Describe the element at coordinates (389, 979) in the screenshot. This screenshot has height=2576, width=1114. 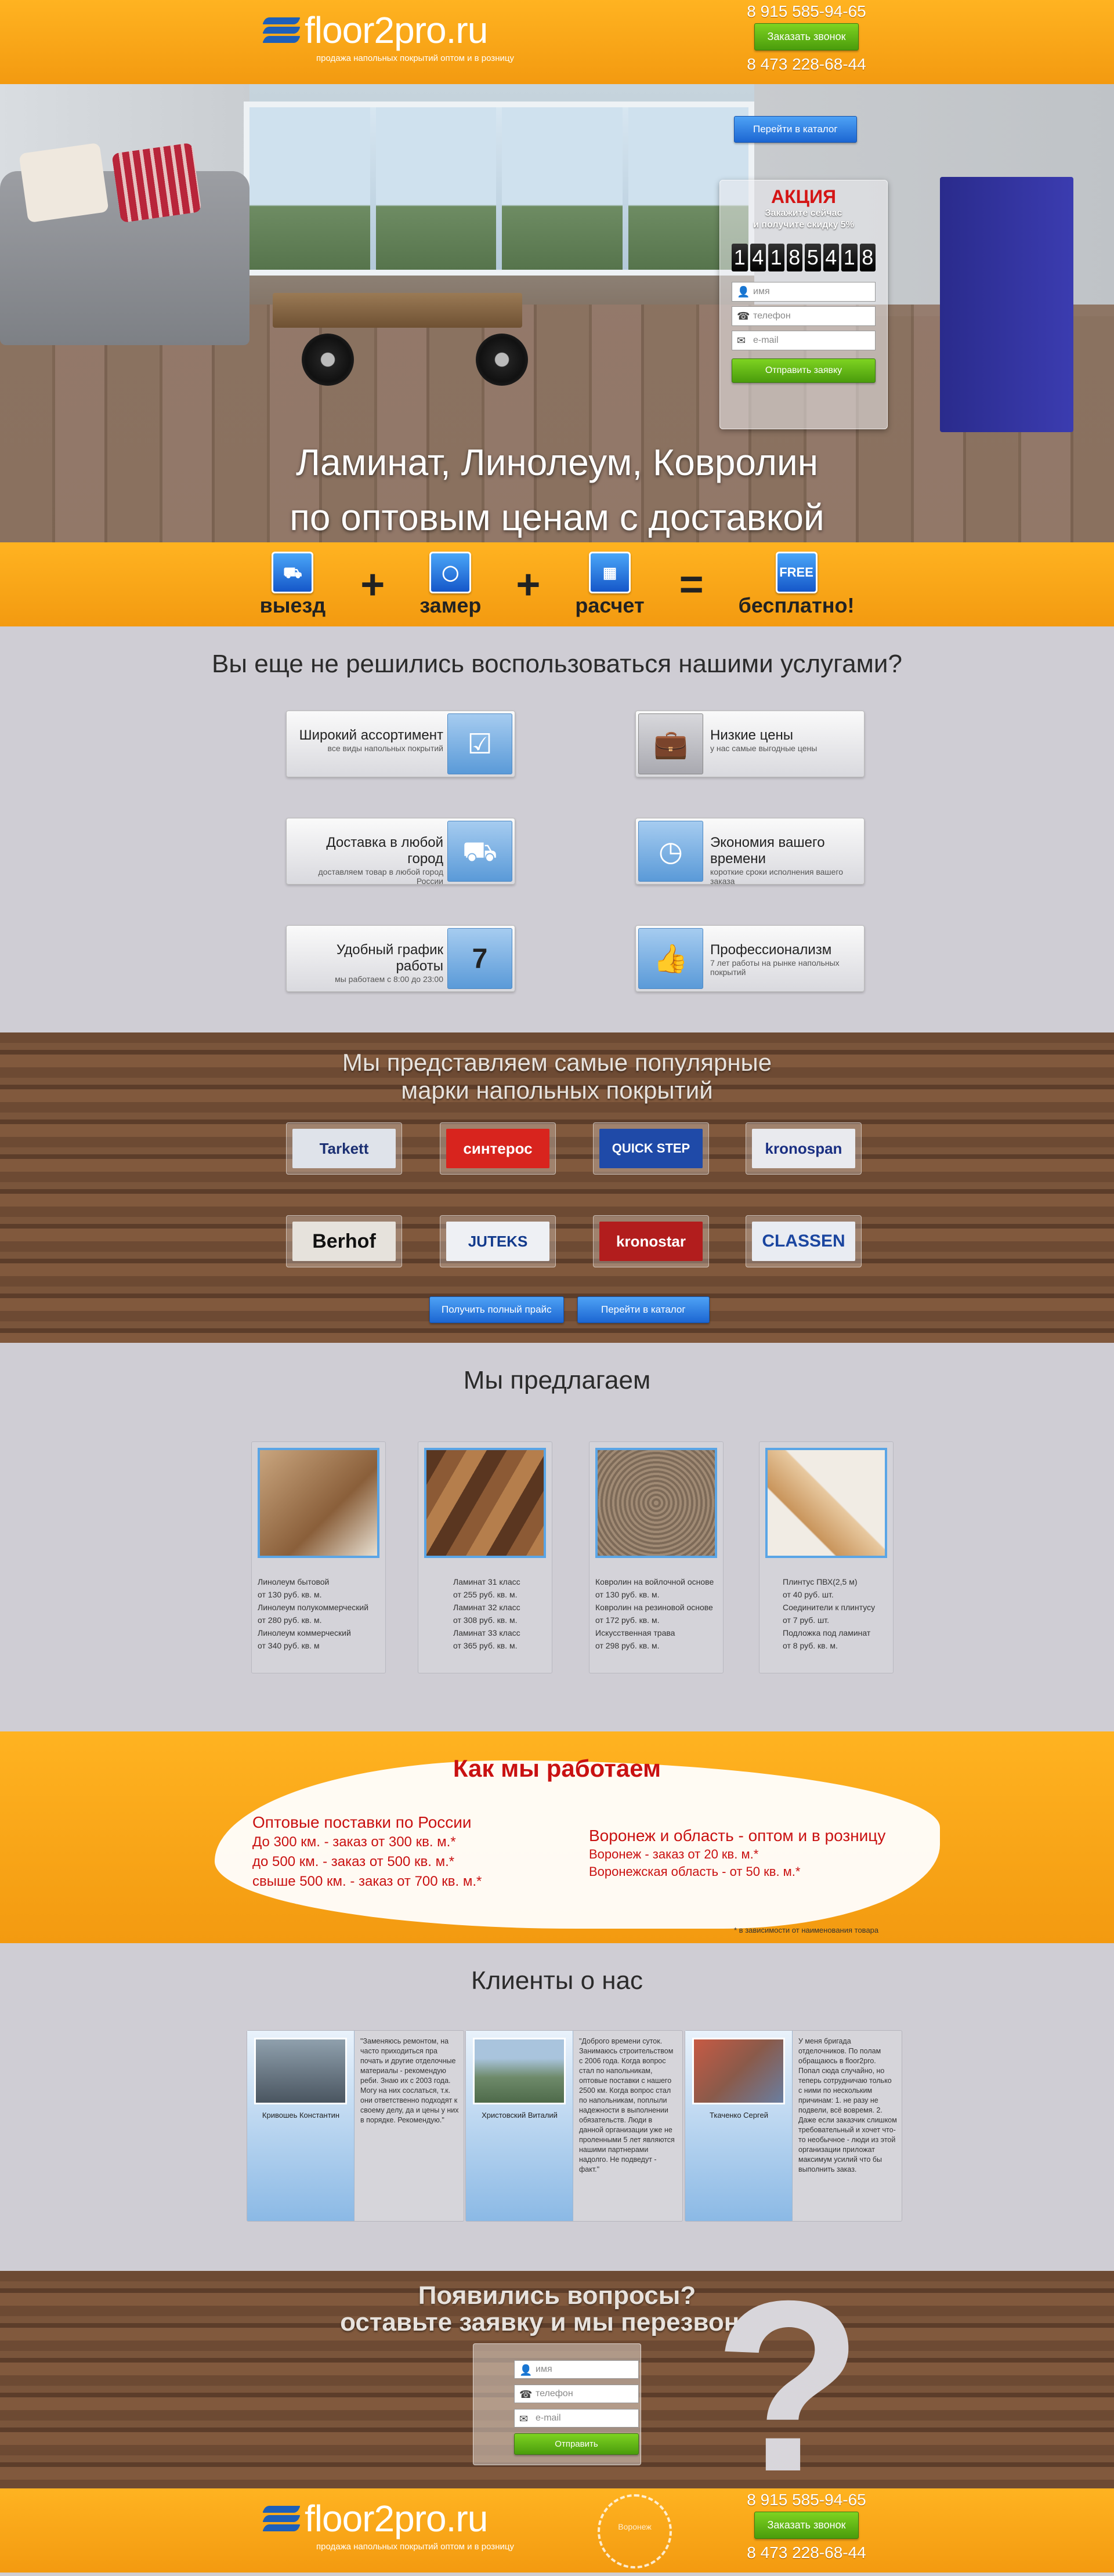
I see `feature-subtitle: мы работаем с 8:00 до 23:00` at that location.